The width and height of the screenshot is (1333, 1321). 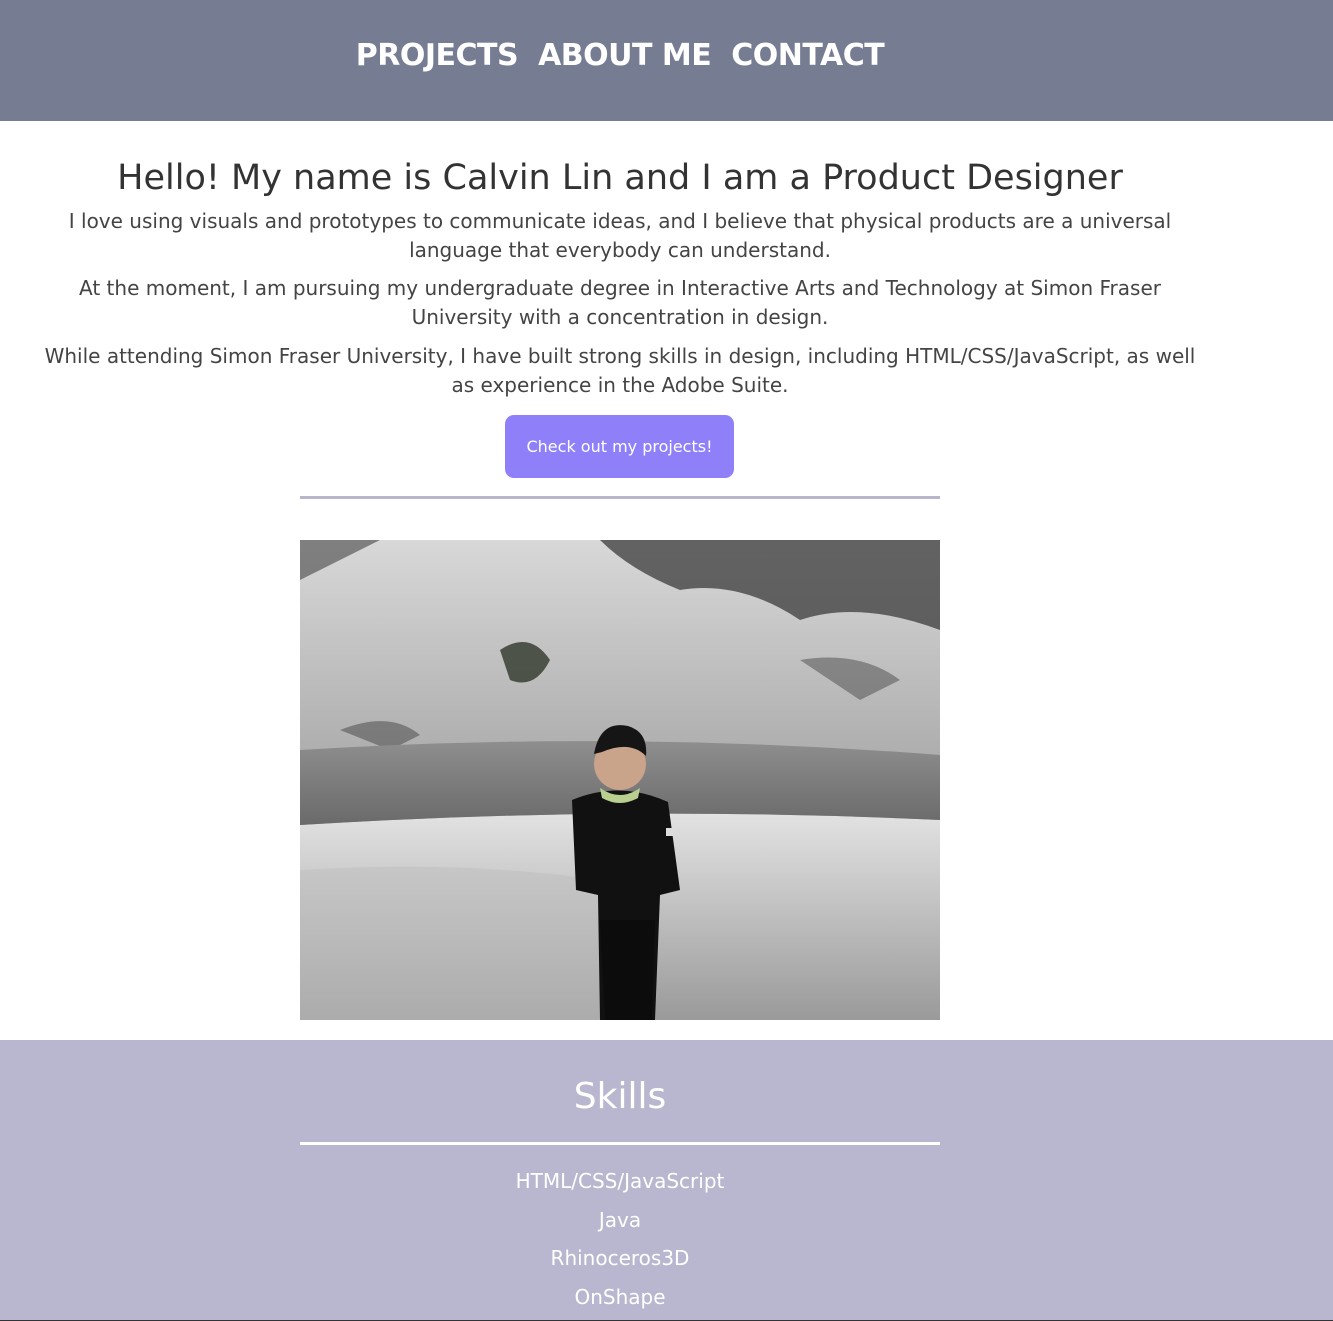 I want to click on skill-item: Rhinoceros3D, so click(x=620, y=1258).